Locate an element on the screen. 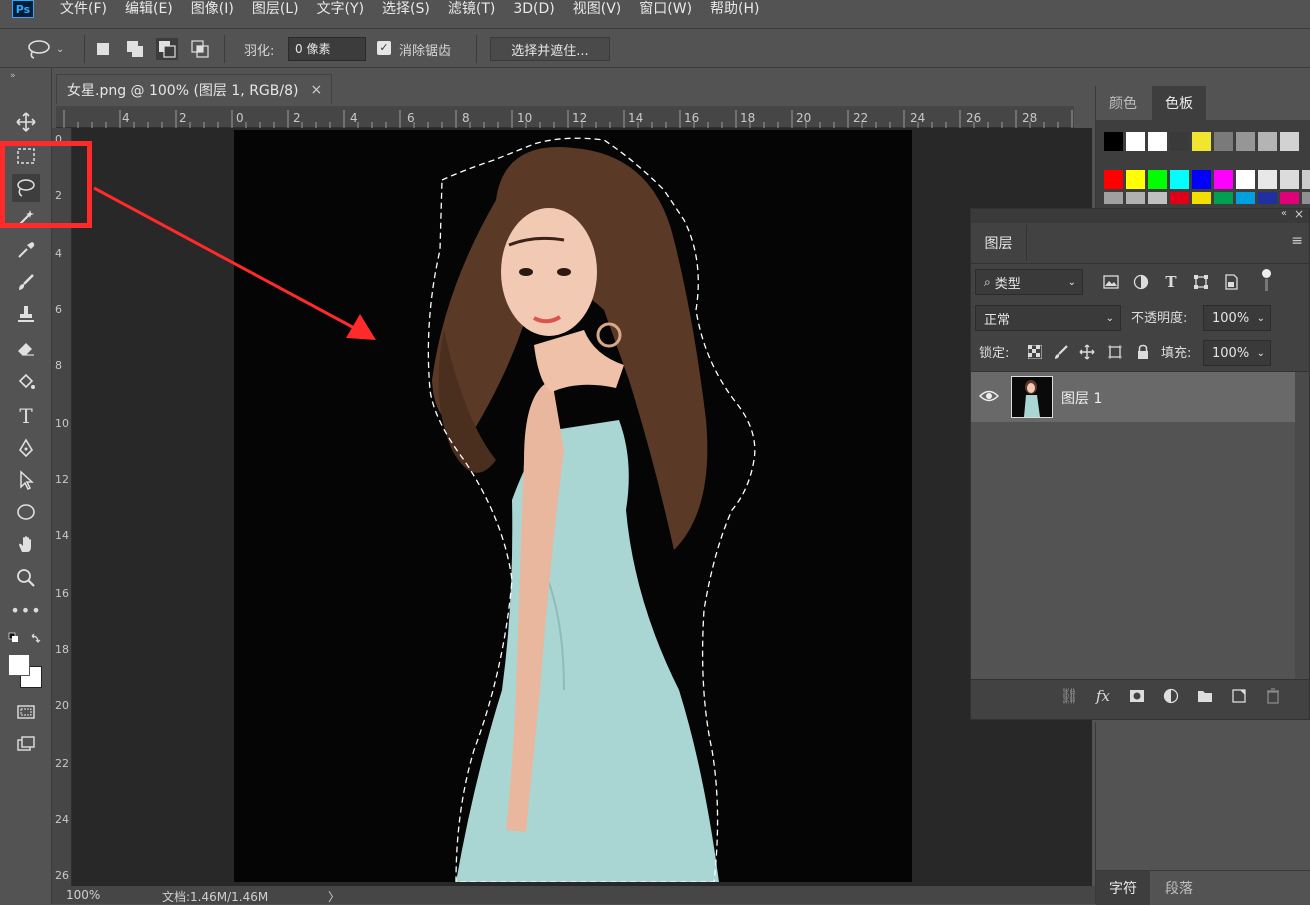 This screenshot has width=1310, height=905. intersect-selection-button is located at coordinates (200, 49).